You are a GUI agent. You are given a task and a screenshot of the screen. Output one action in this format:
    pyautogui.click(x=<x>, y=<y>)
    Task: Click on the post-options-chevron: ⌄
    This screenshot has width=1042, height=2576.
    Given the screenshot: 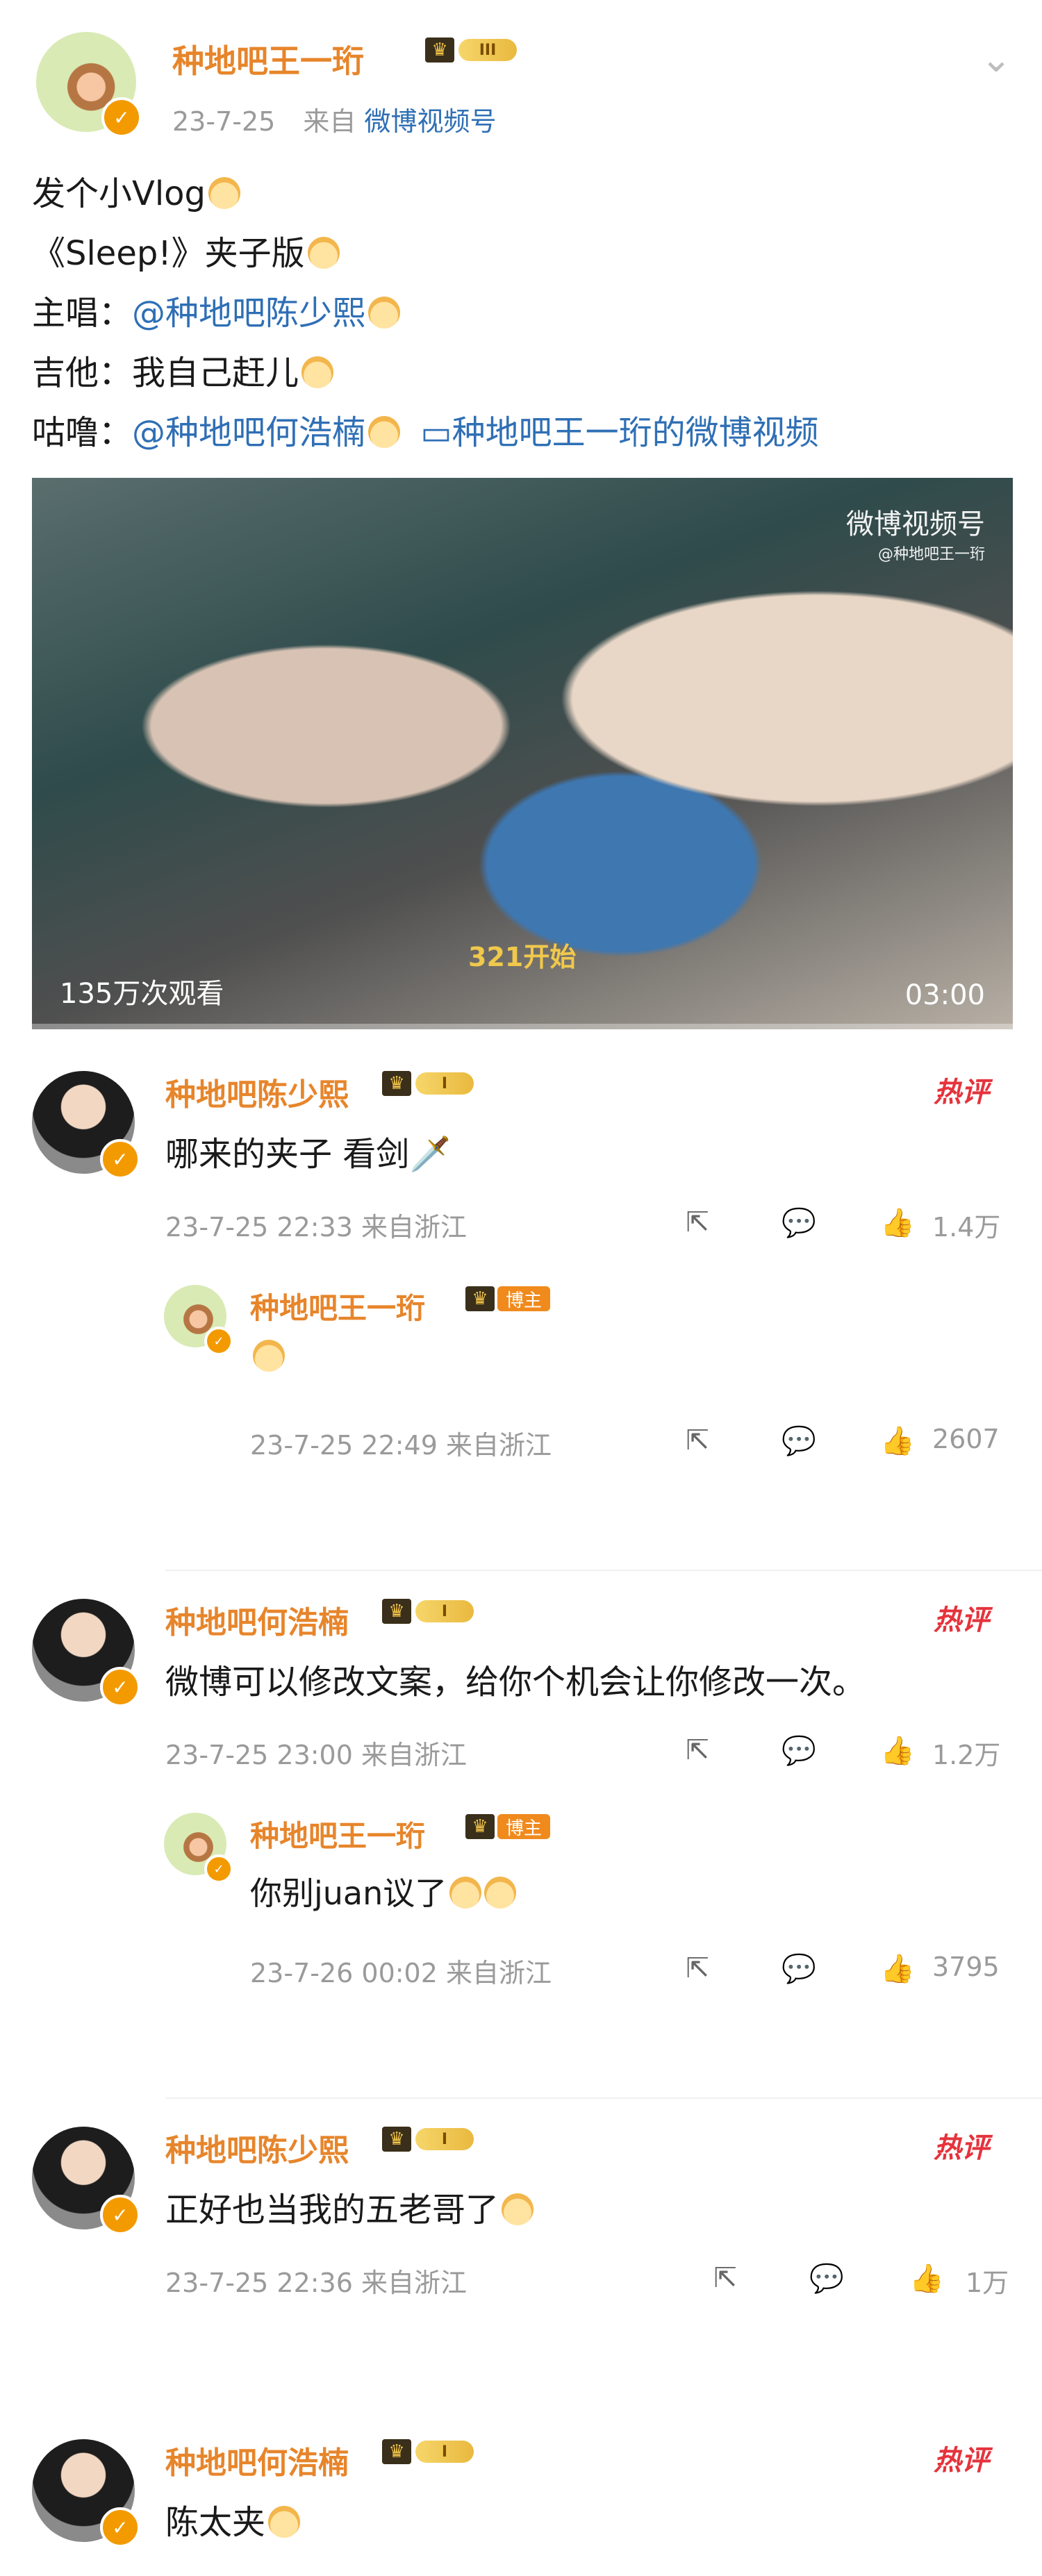 What is the action you would take?
    pyautogui.click(x=996, y=58)
    